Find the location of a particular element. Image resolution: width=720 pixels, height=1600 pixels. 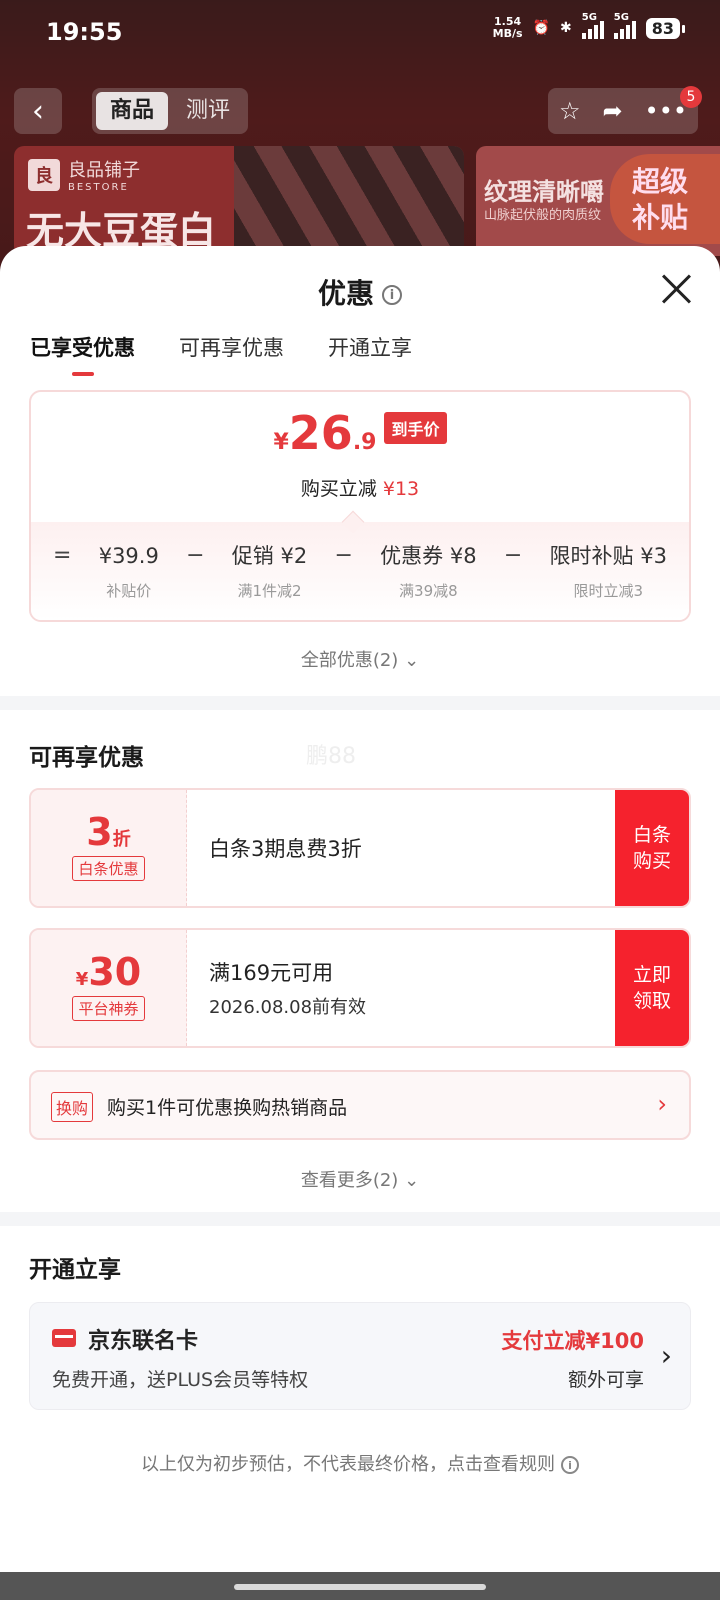

product-image is located at coordinates (349, 201).